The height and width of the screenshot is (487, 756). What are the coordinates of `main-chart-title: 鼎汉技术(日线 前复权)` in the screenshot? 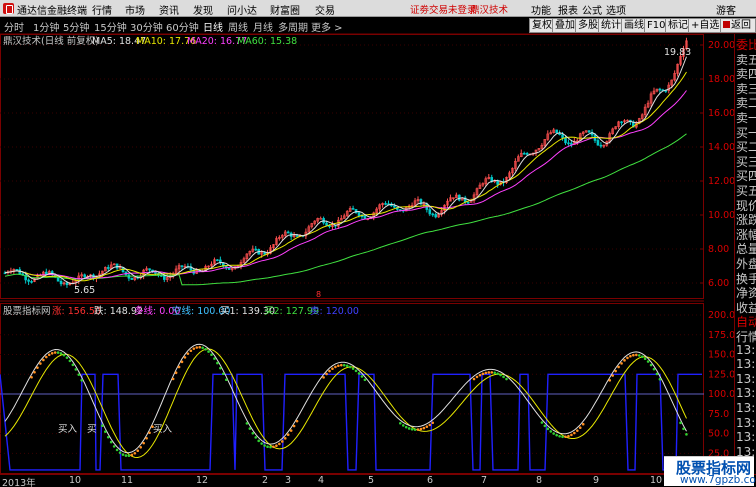 It's located at (51, 41).